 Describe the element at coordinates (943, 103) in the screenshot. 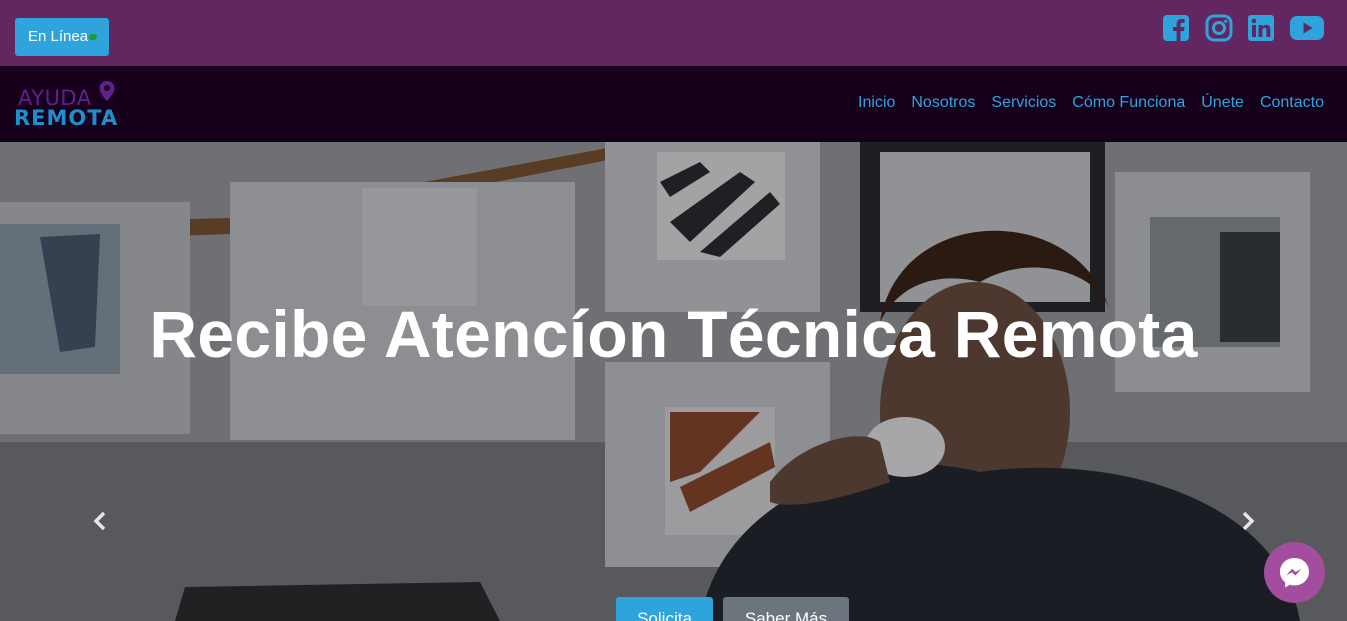

I see `nav-link-nosotros: Nosotros` at that location.